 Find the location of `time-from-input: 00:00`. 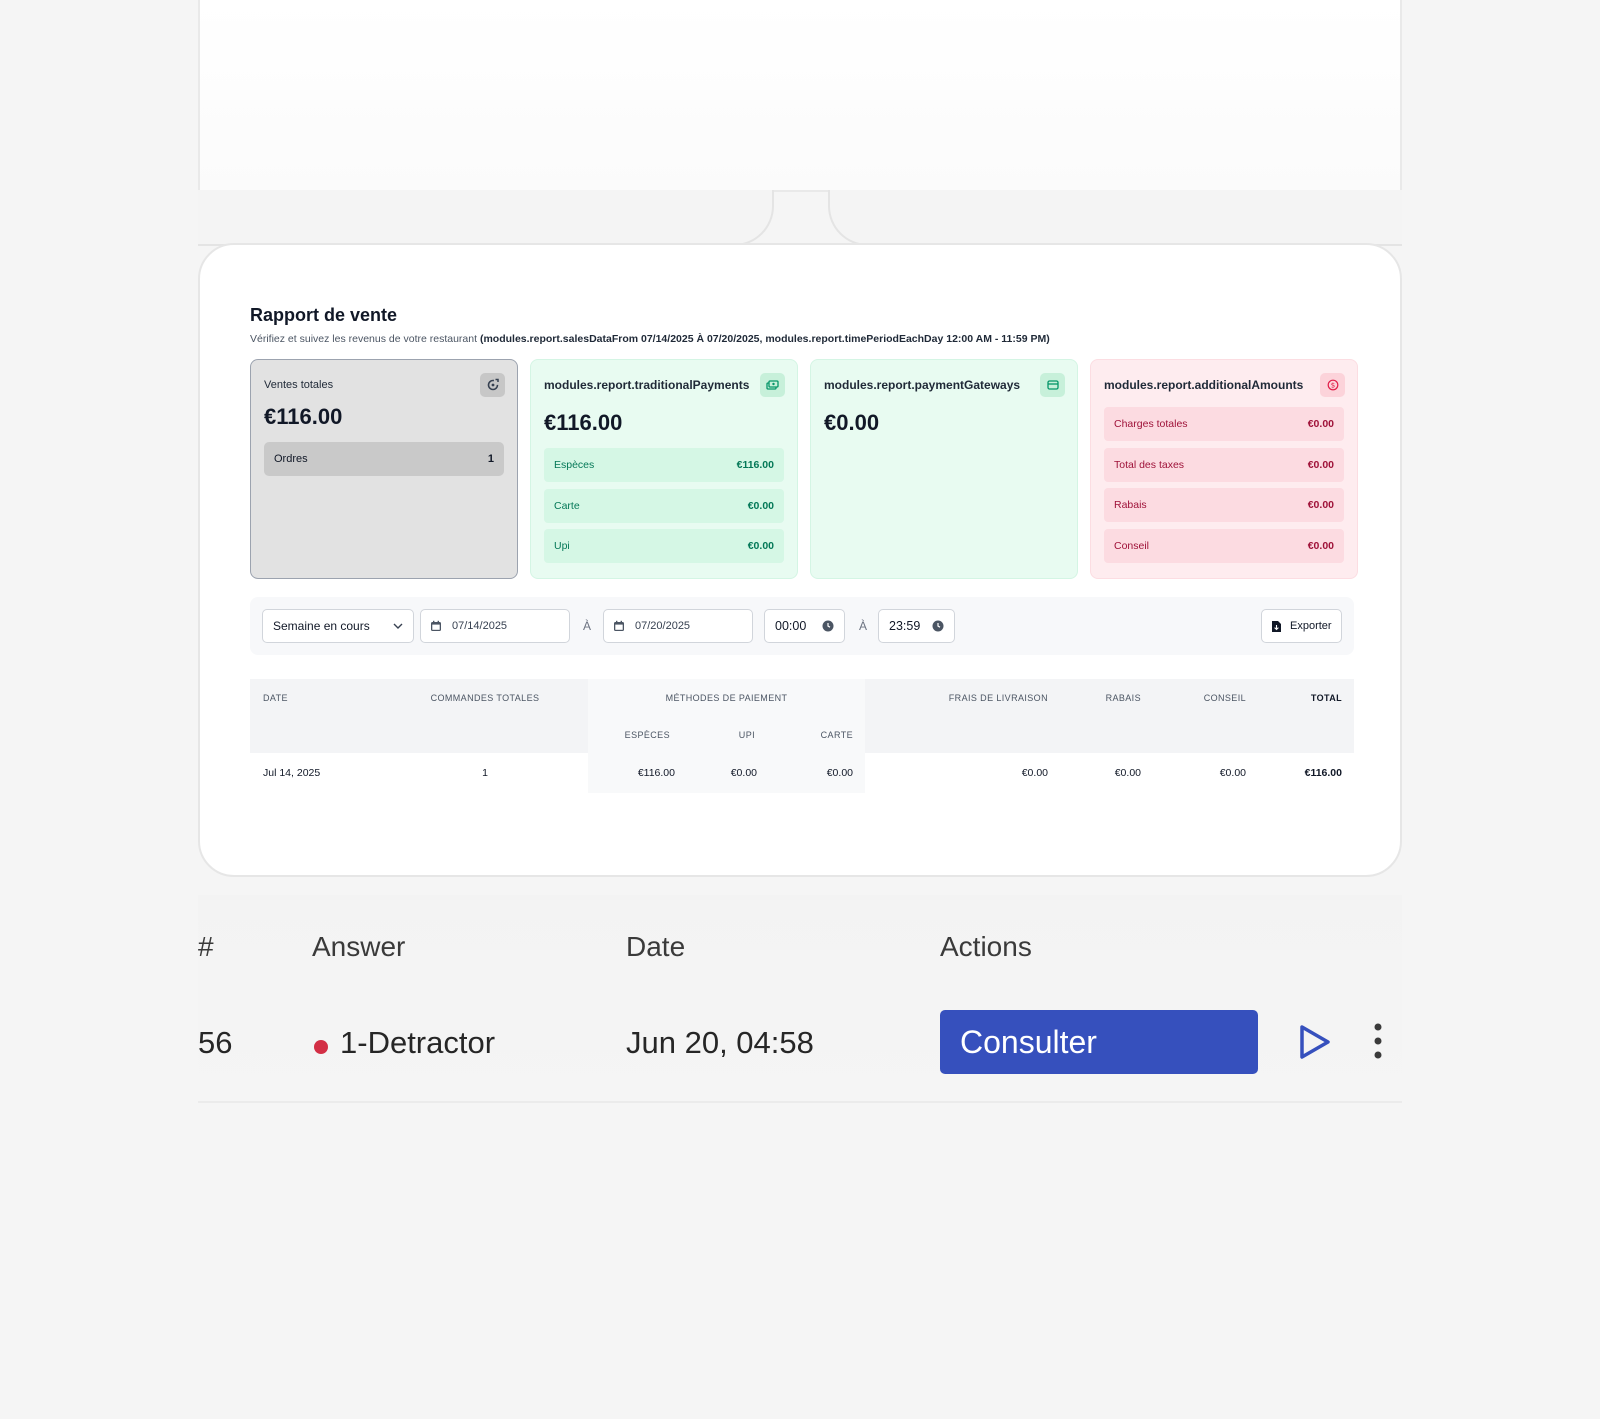

time-from-input: 00:00 is located at coordinates (804, 626).